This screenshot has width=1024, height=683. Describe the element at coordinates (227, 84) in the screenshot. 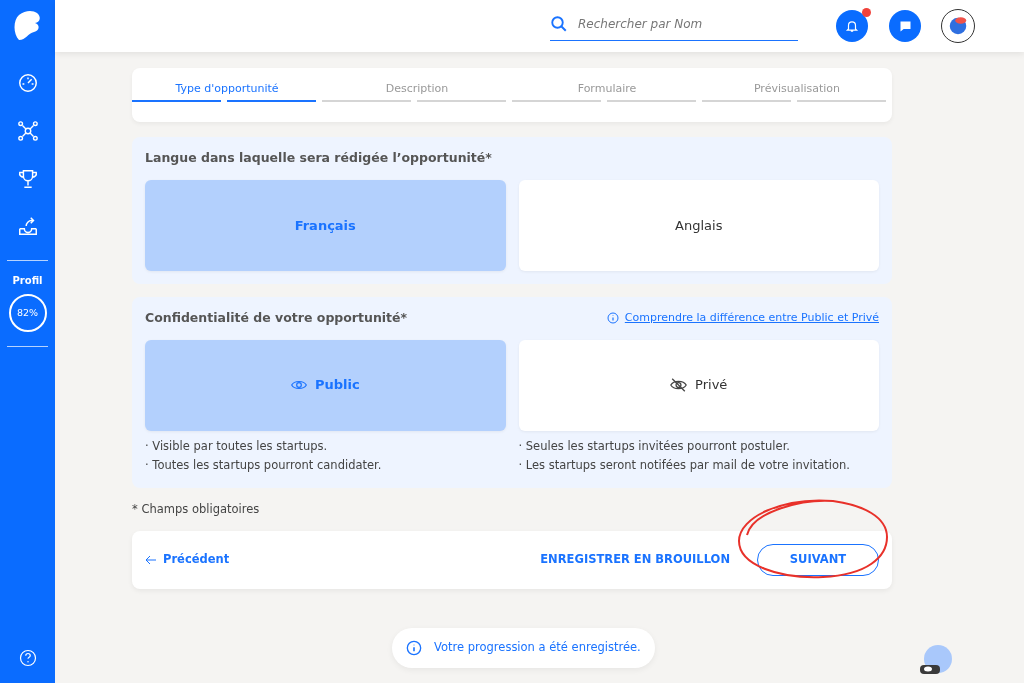

I see `step-tab: Type d'opportunité` at that location.